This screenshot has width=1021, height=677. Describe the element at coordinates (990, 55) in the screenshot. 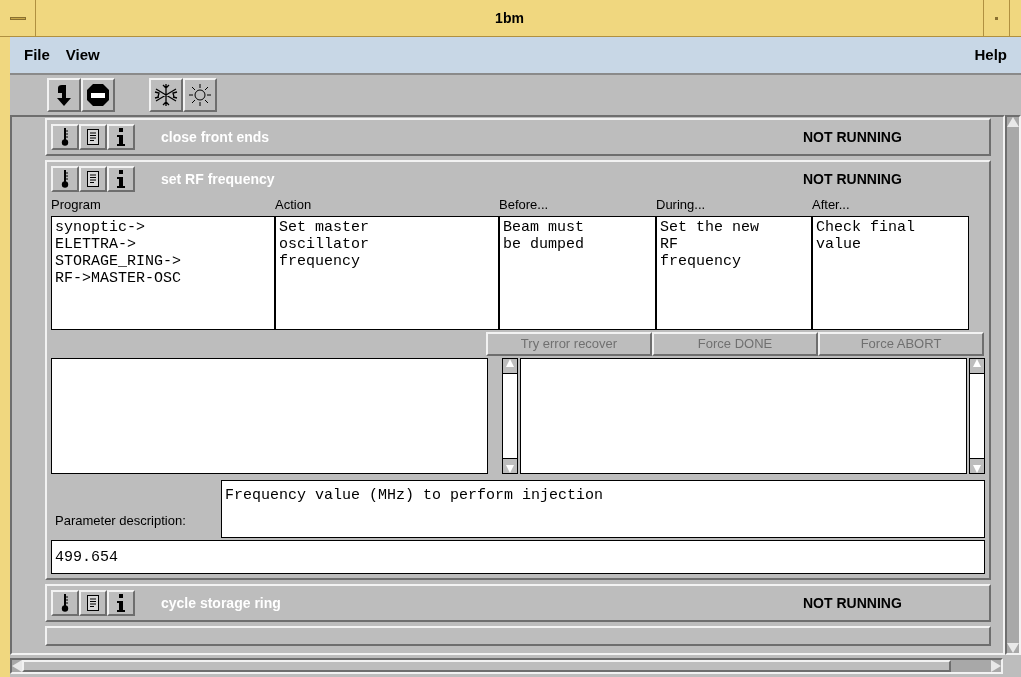

I see `menu-item: Help` at that location.